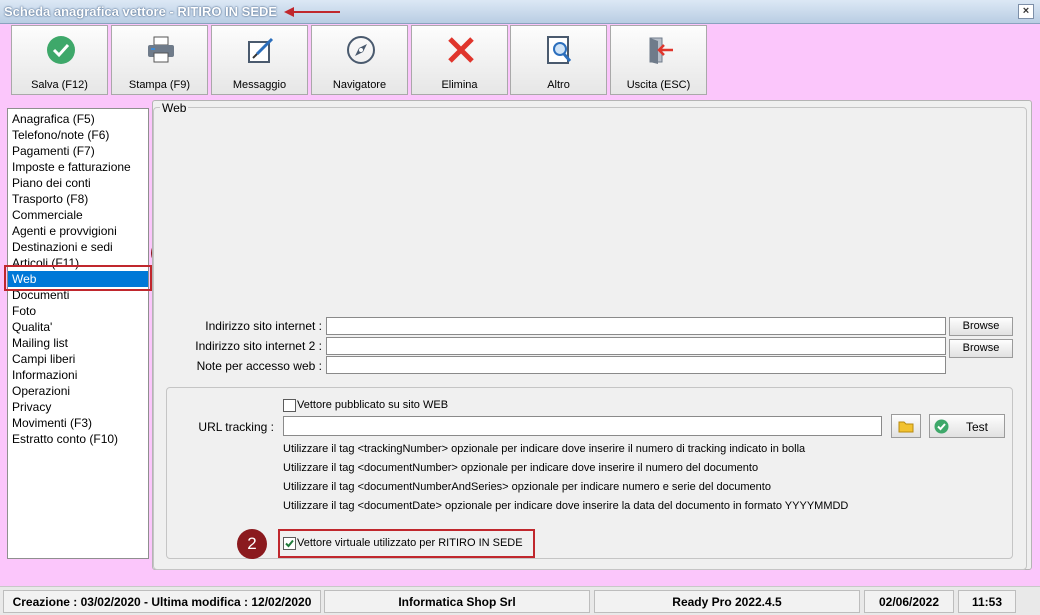 This screenshot has height=615, width=1040. I want to click on message-label: Messaggio, so click(259, 85).